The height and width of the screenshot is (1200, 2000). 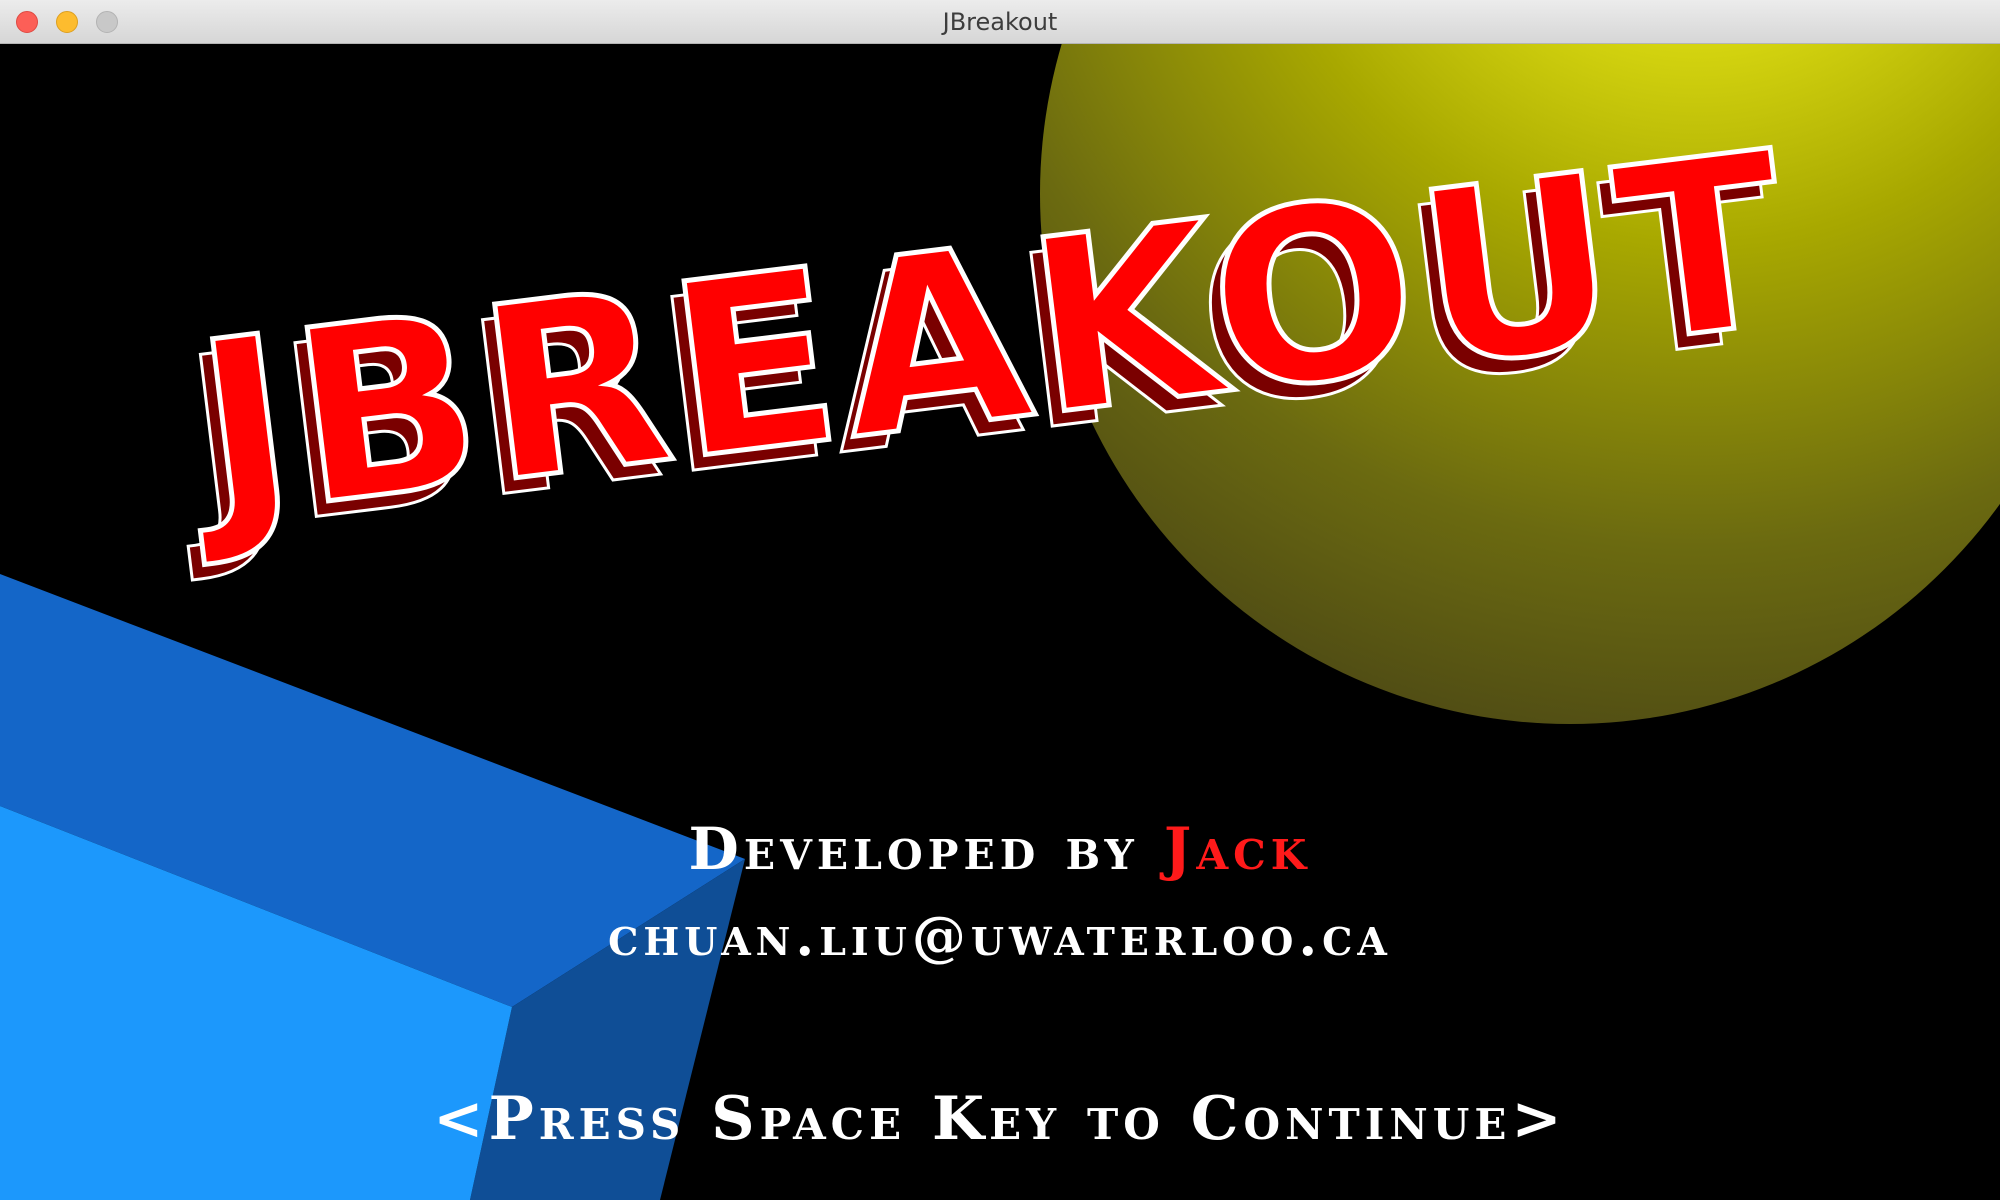 What do you see at coordinates (1000, 1119) in the screenshot?
I see `continue-prompt: <Press Space Key to Continue>` at bounding box center [1000, 1119].